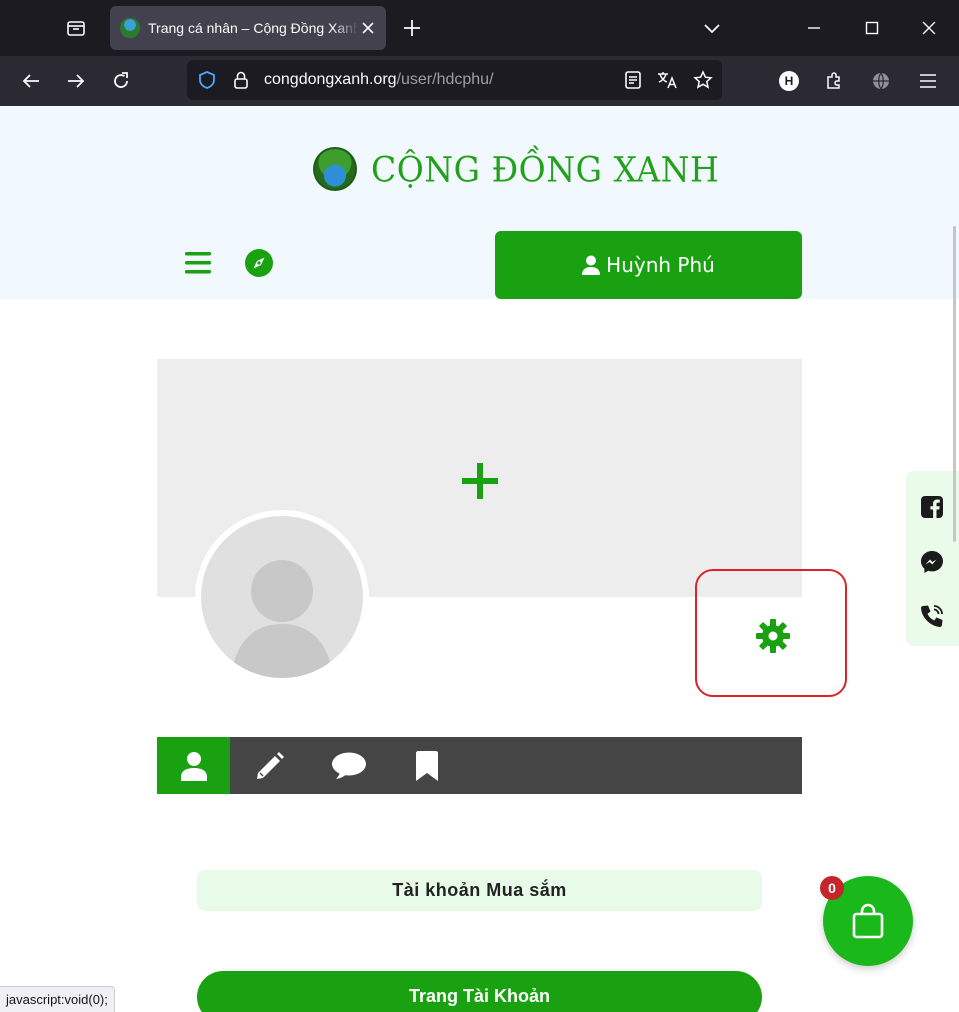  I want to click on lock-icon, so click(241, 80).